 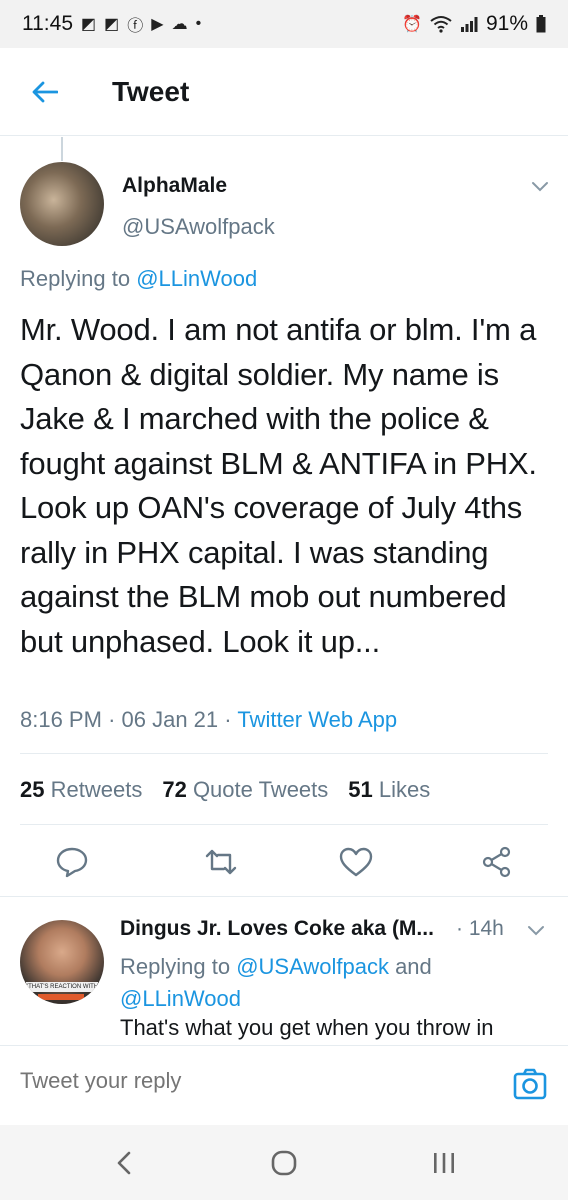 I want to click on avatar-stripe, so click(x=61, y=997).